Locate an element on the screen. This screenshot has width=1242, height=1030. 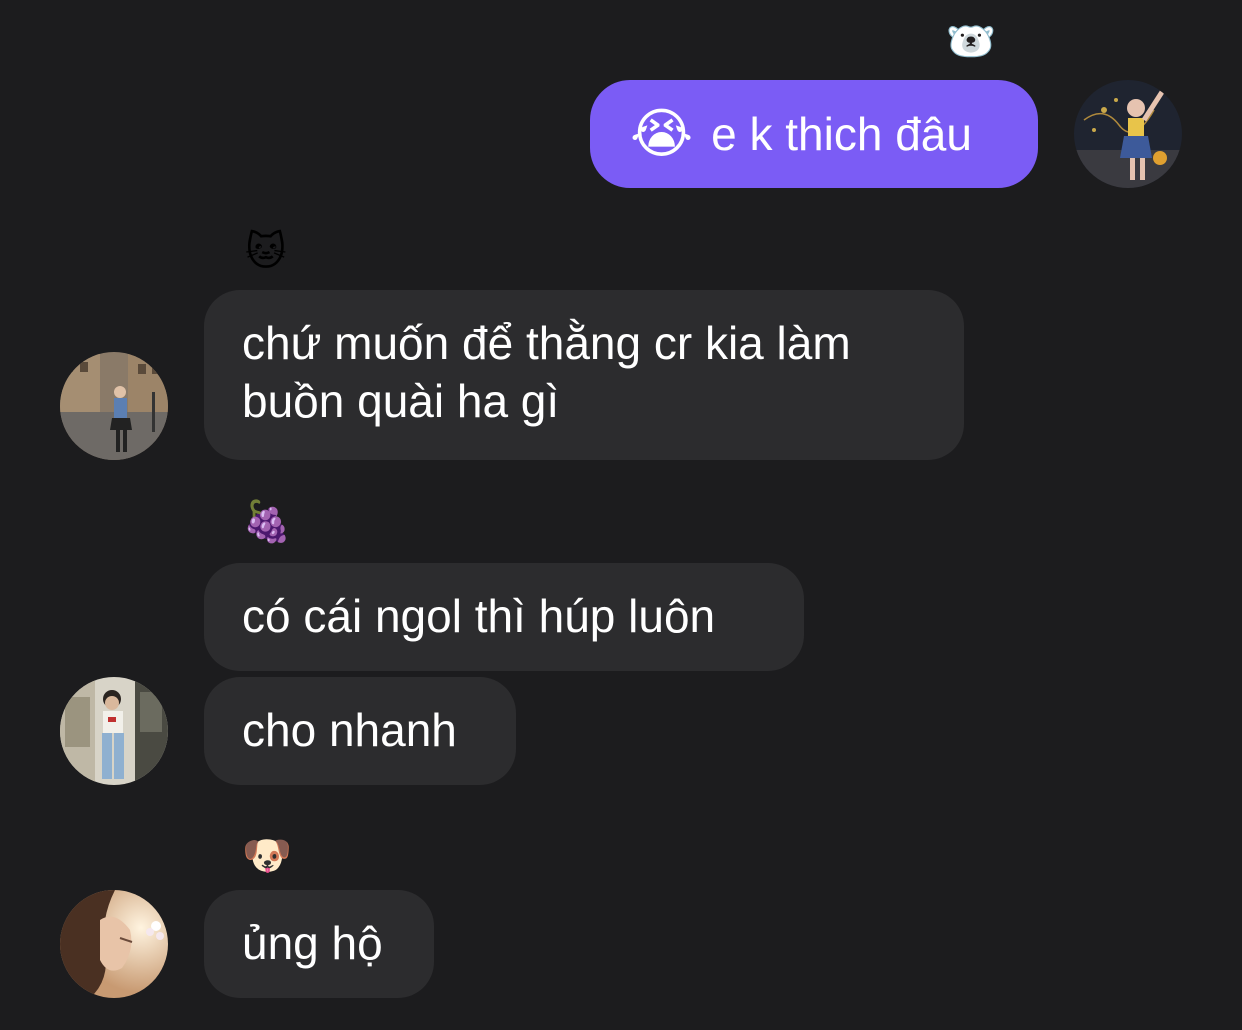
sender-emoji-cat: 🐱 is located at coordinates (266, 252).